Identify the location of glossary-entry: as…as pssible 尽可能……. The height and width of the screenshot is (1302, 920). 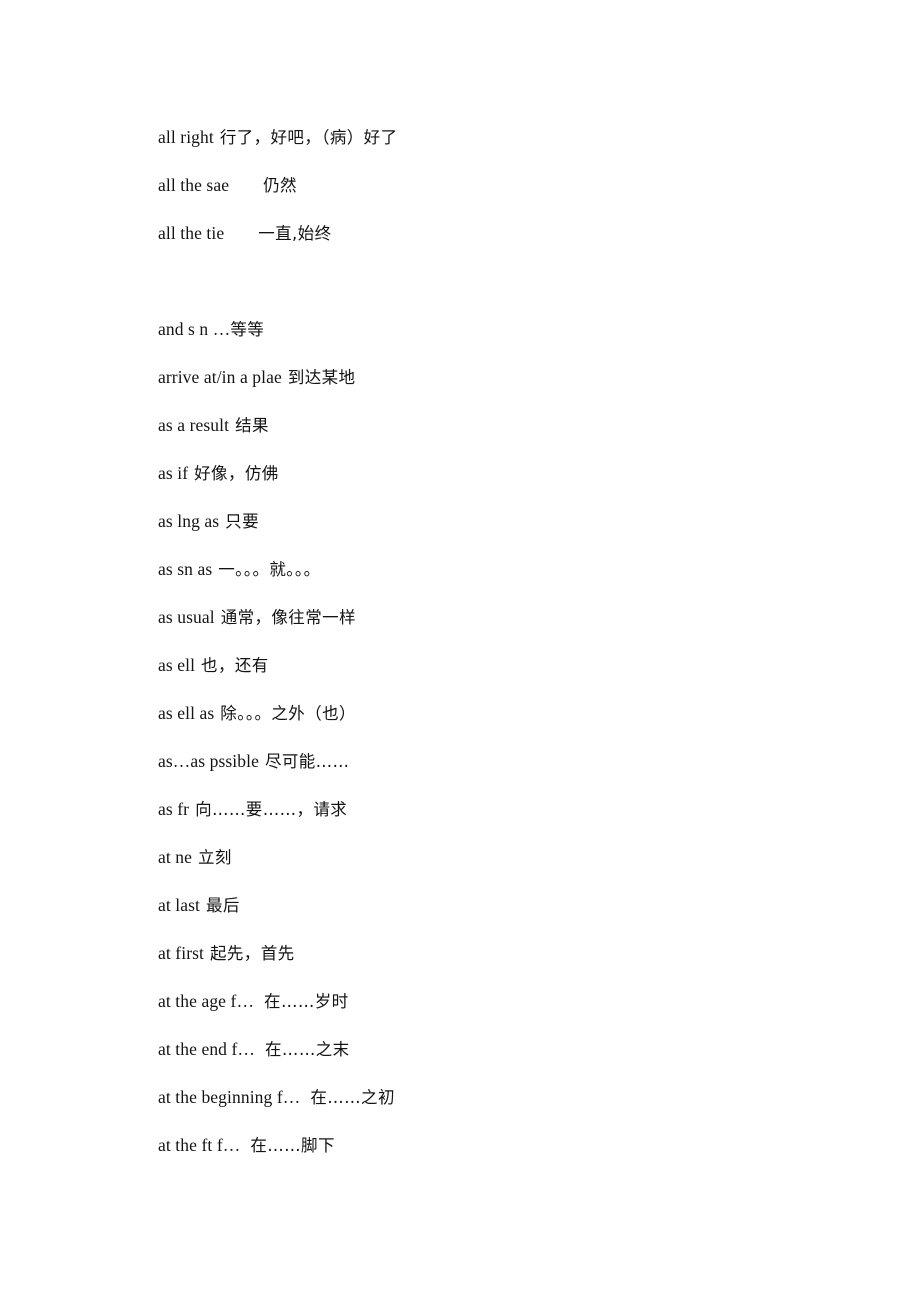
(498, 761).